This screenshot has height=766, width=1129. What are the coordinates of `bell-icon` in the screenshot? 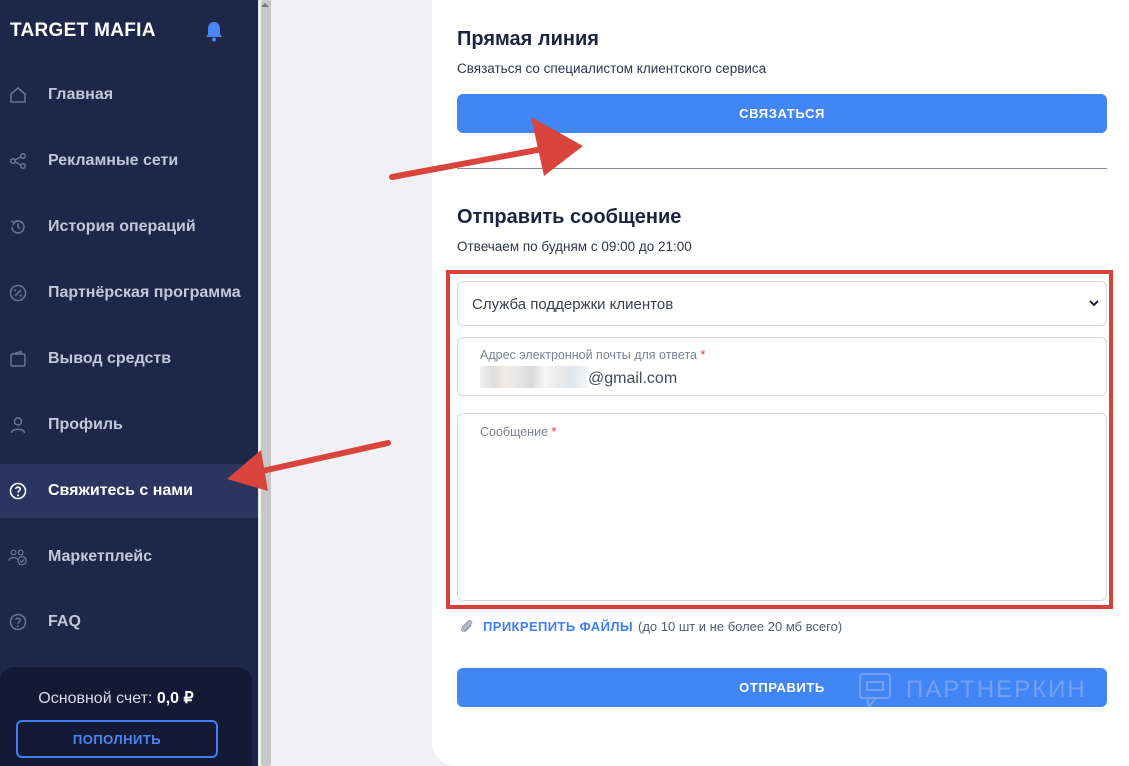 It's located at (214, 31).